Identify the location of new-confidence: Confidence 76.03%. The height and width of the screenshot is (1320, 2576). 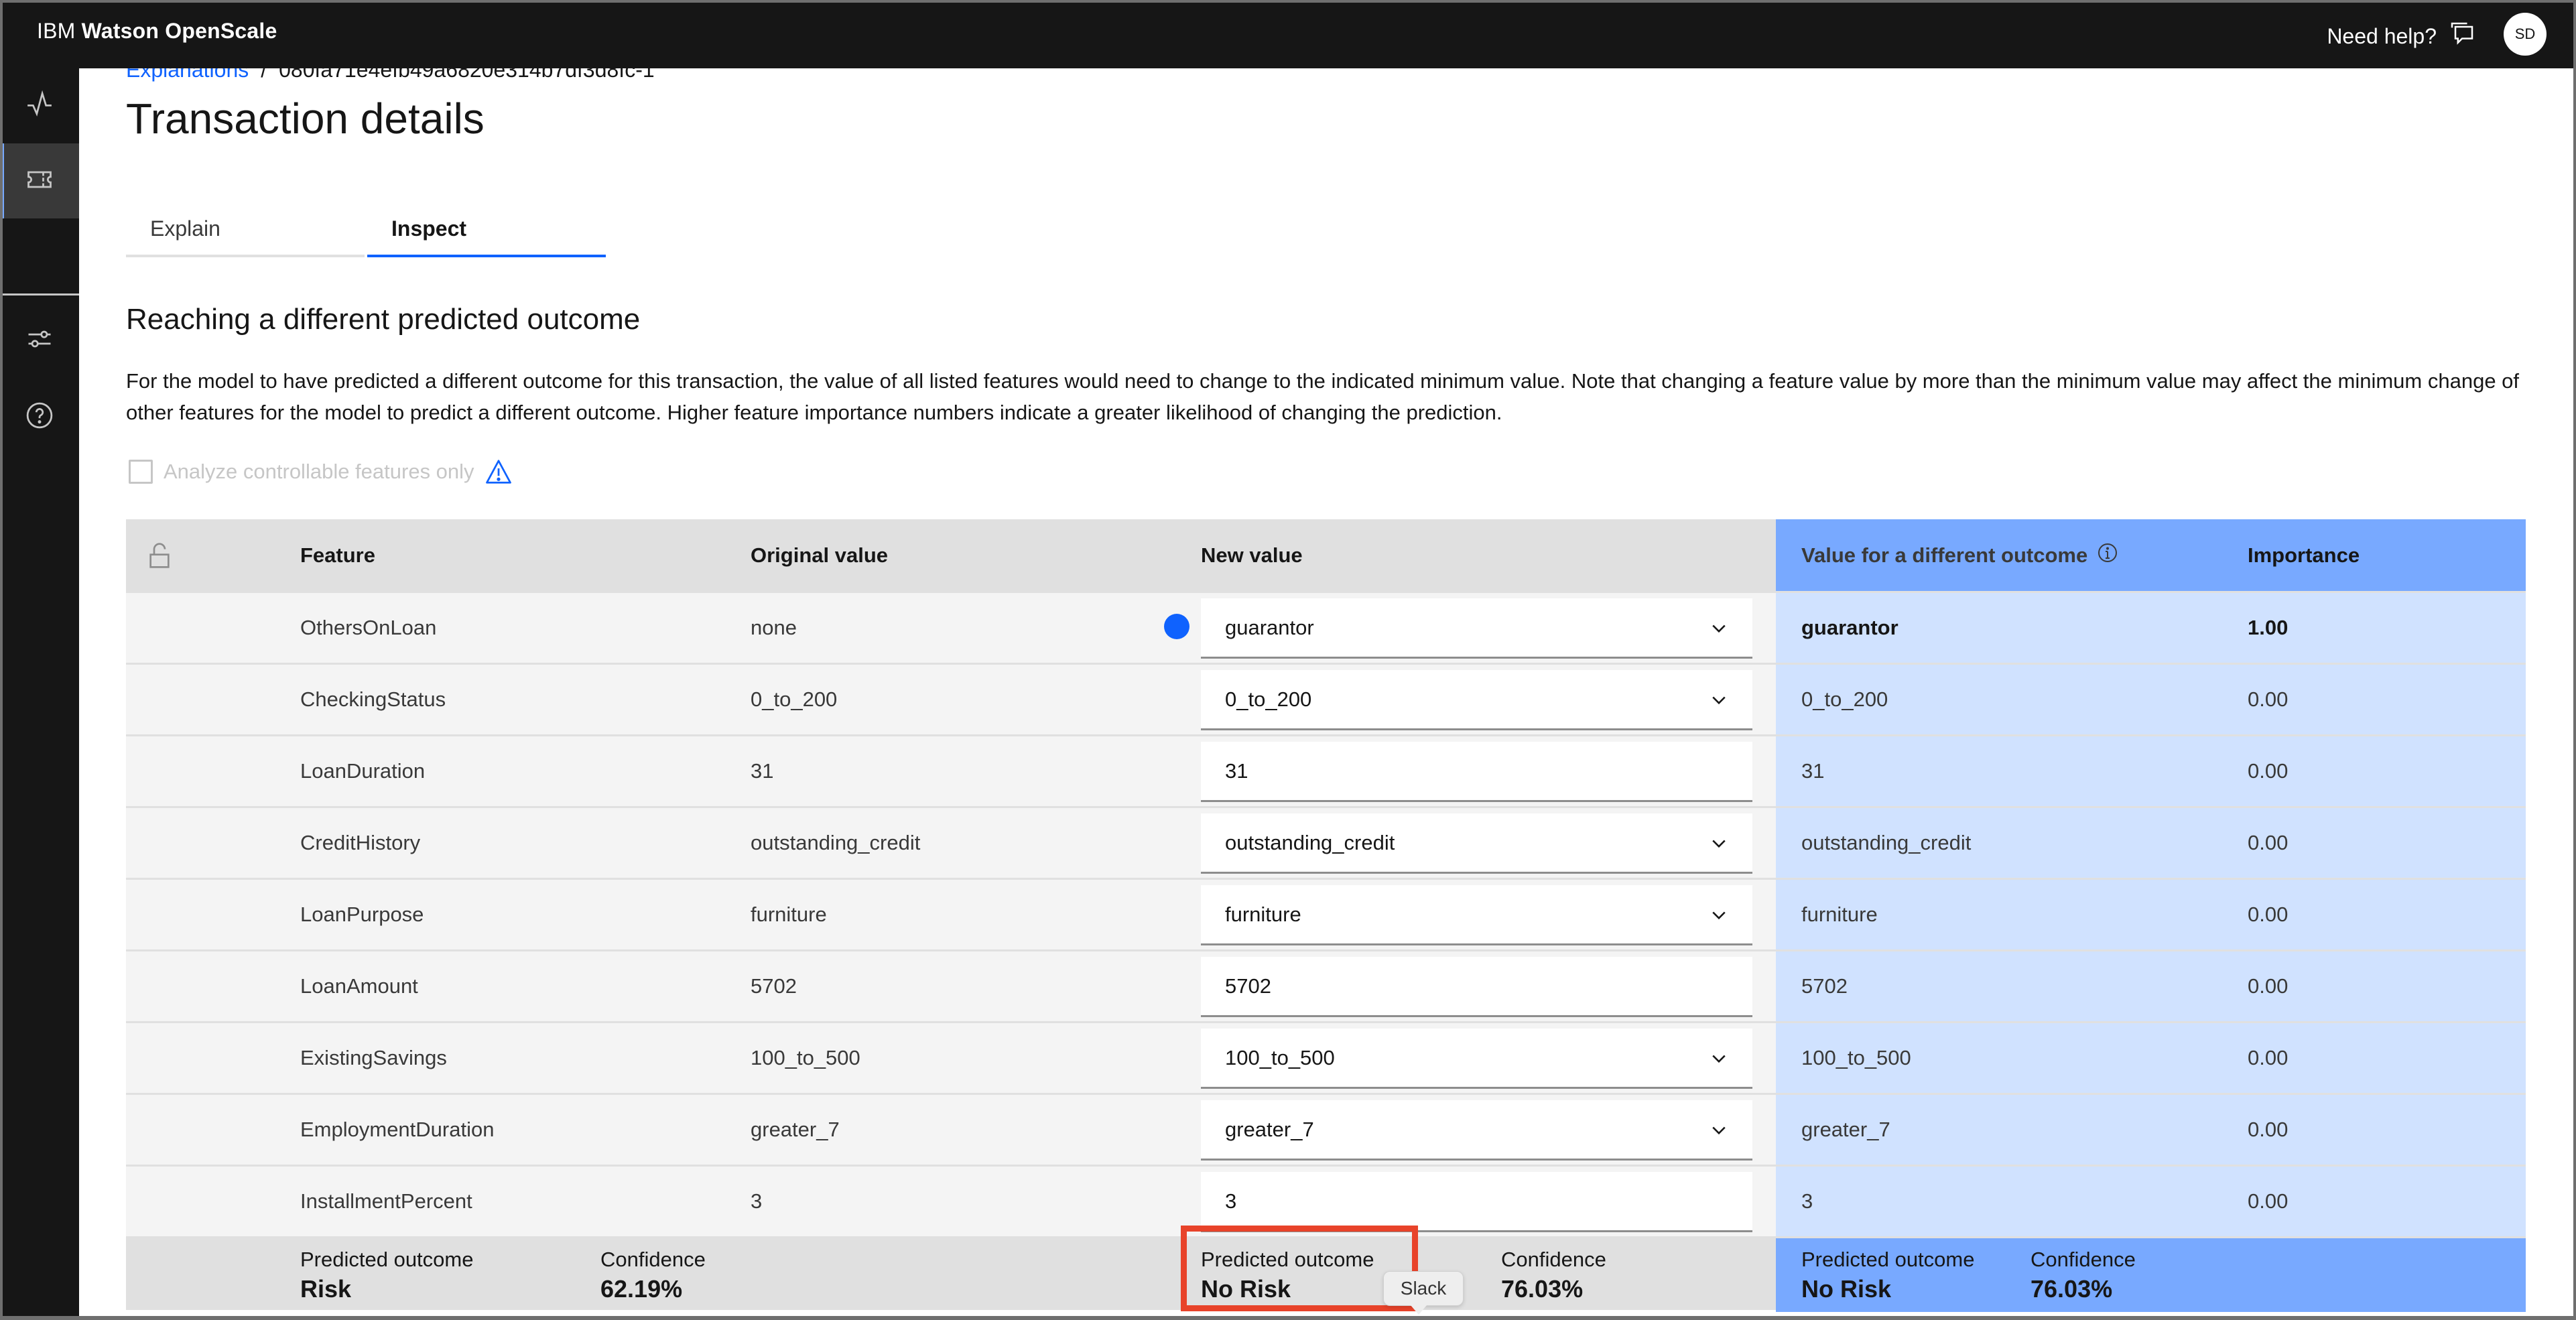
(1553, 1275).